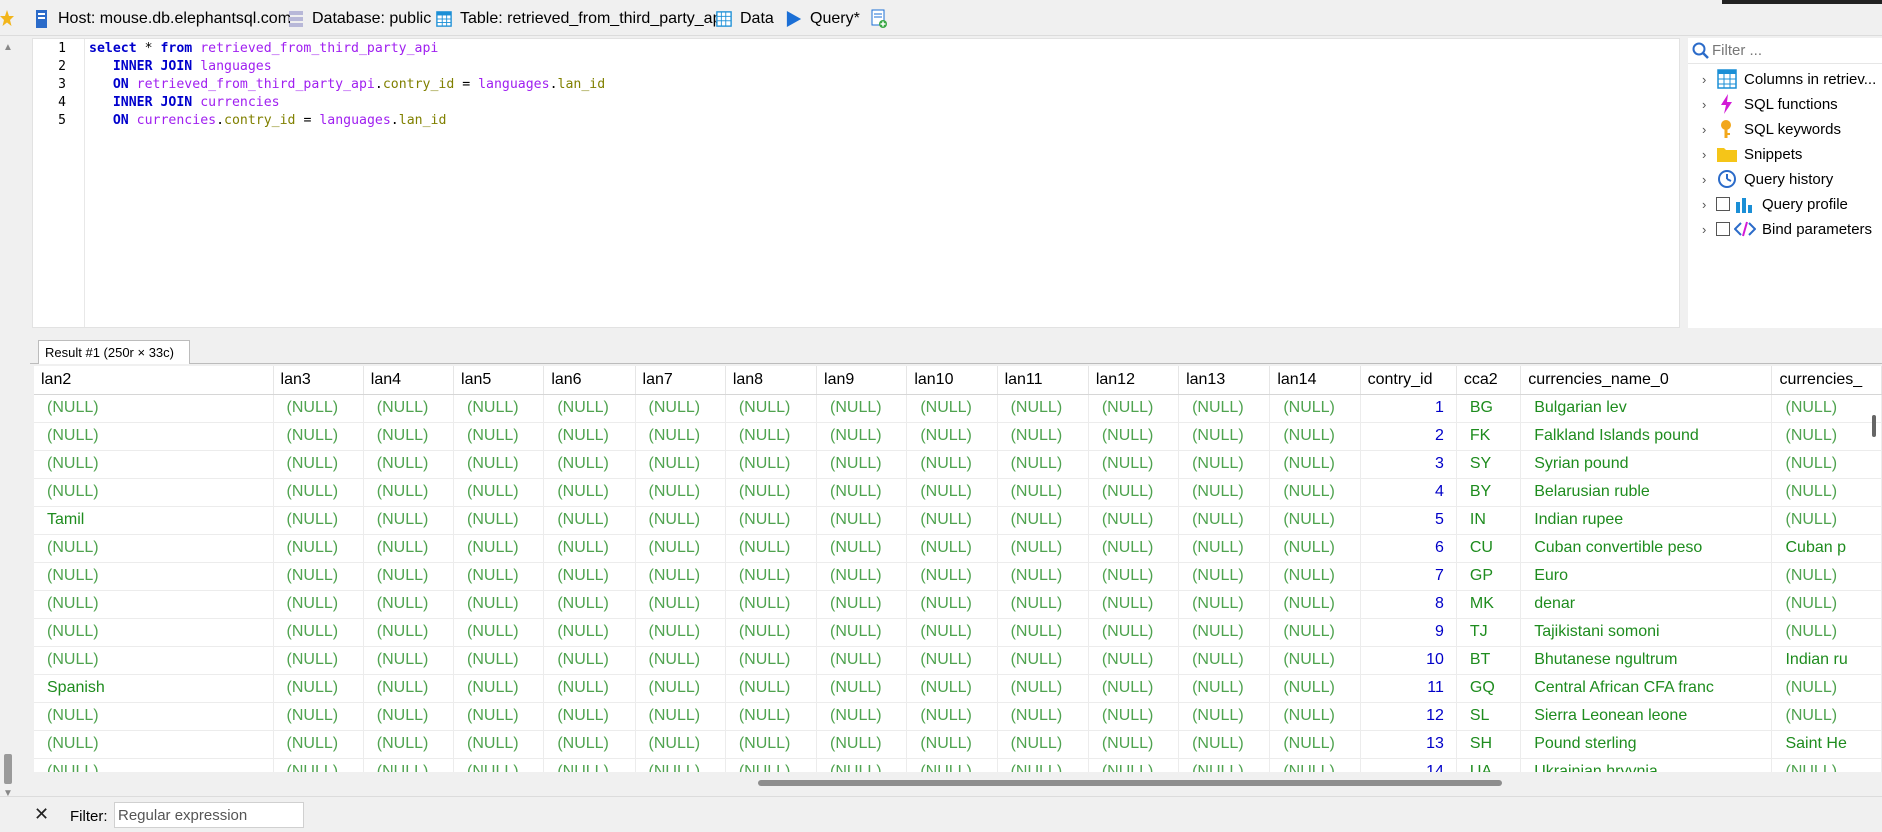 Image resolution: width=1882 pixels, height=832 pixels. What do you see at coordinates (1489, 464) in the screenshot?
I see `table-cell: SY` at bounding box center [1489, 464].